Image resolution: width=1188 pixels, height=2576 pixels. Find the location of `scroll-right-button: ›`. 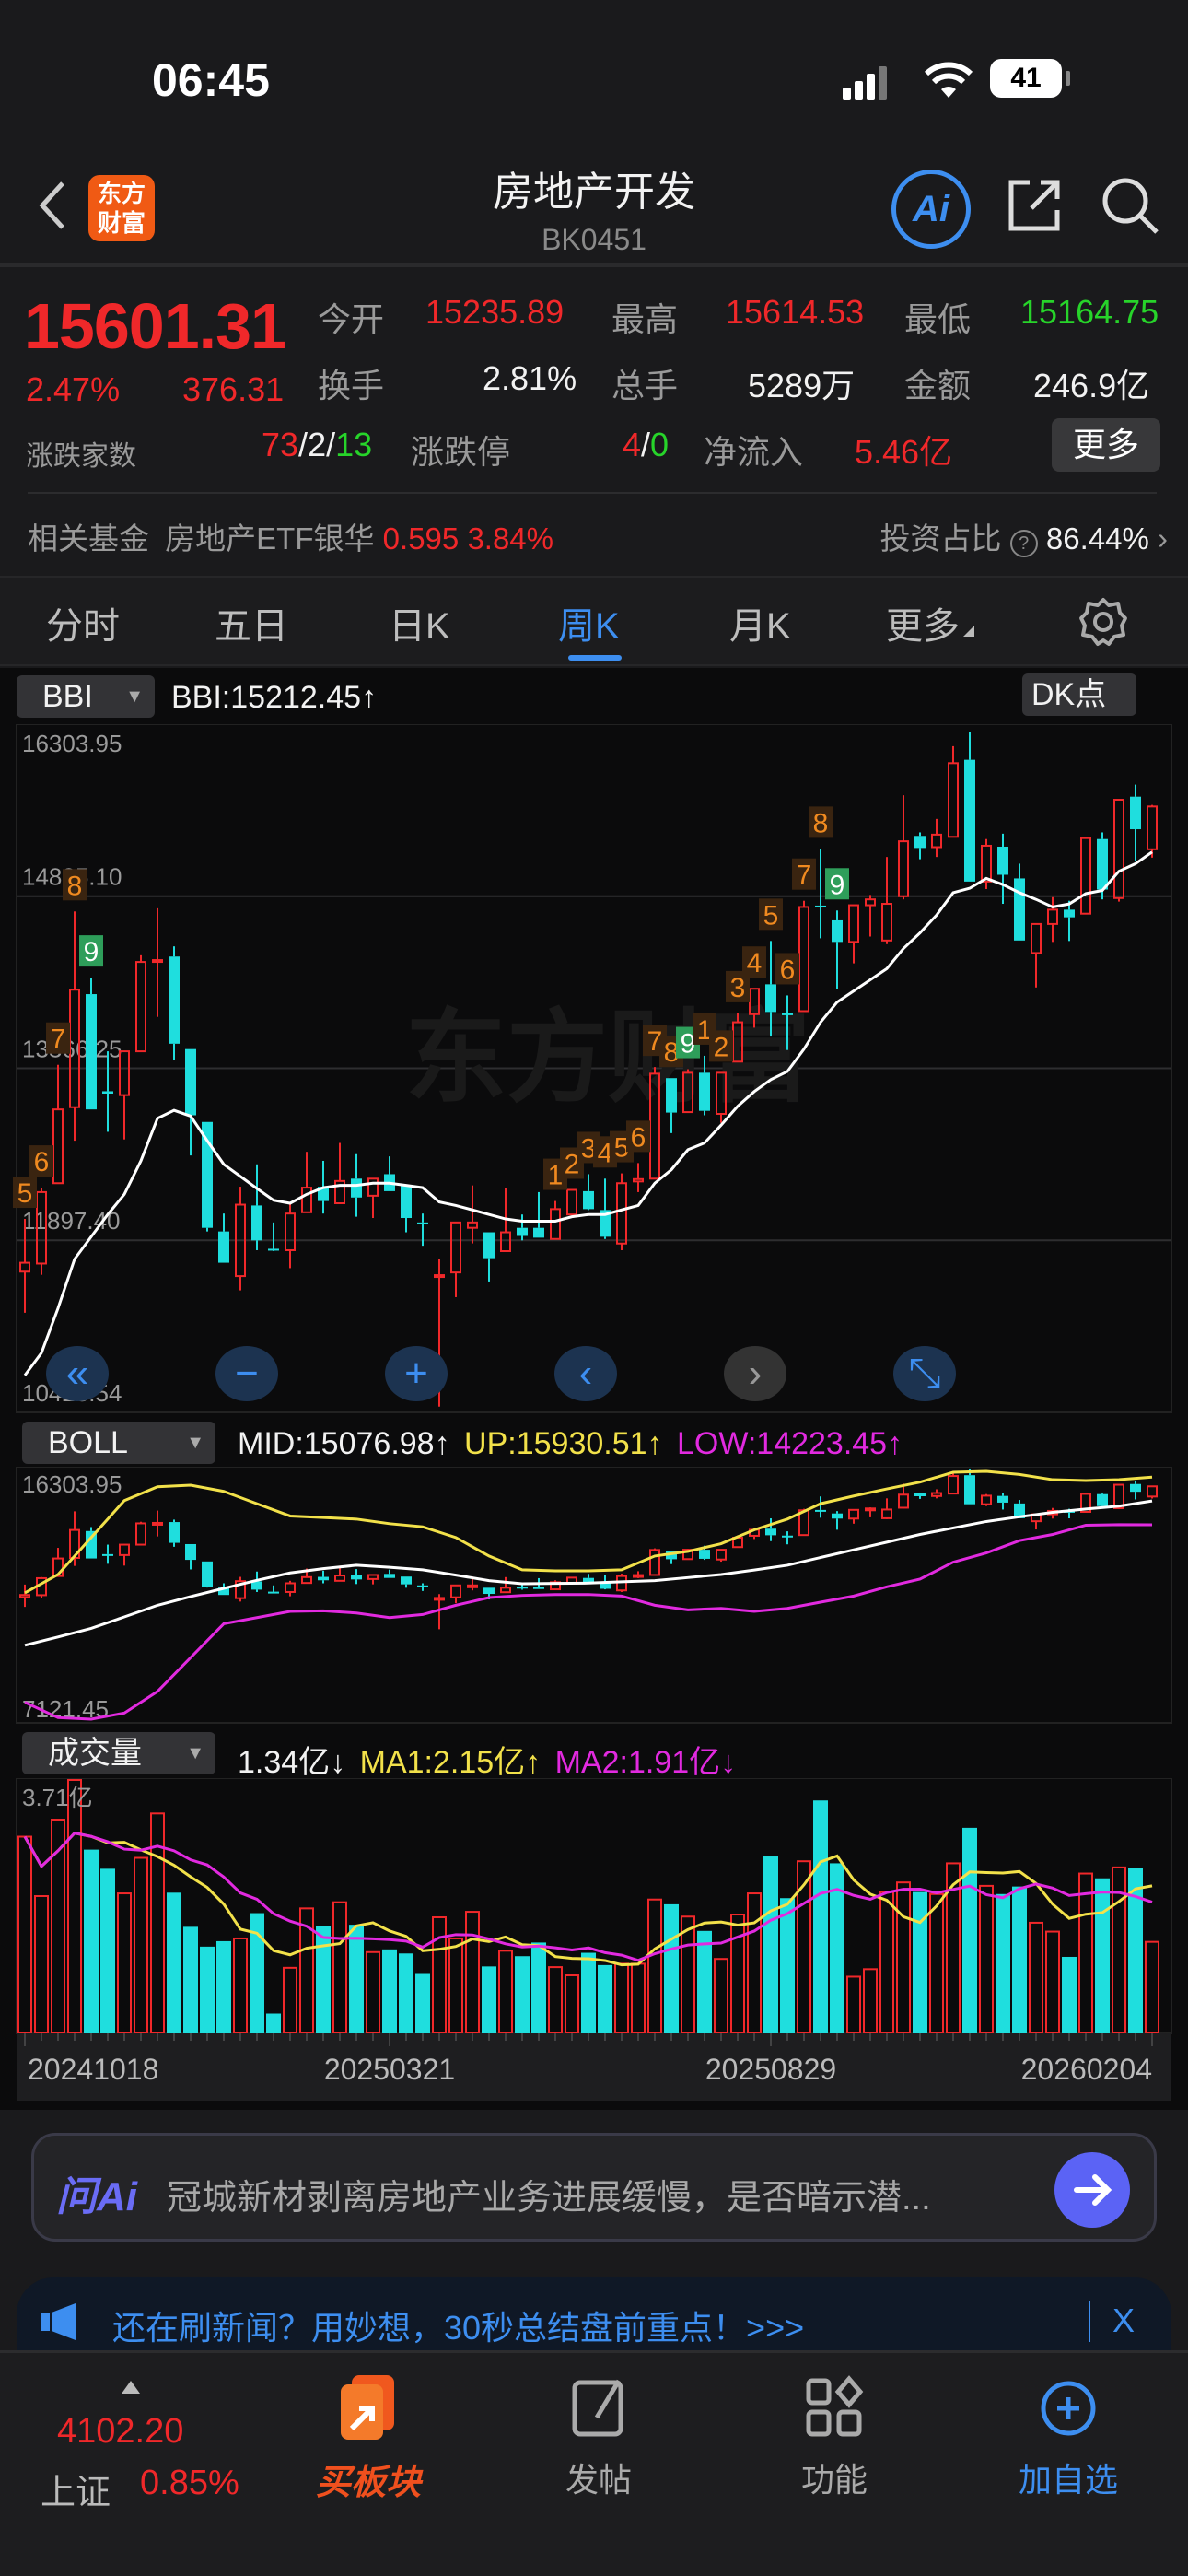

scroll-right-button: › is located at coordinates (755, 1373).